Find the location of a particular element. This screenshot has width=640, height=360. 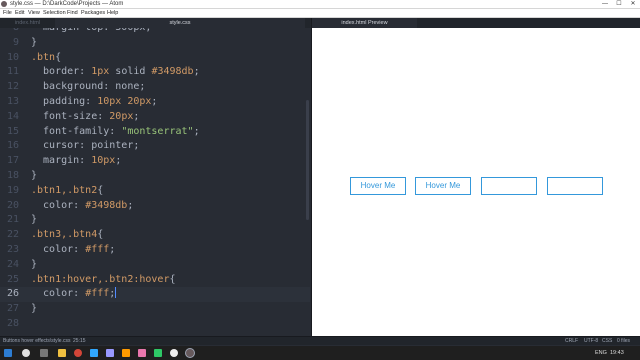

code-token: .btn1:hover,.btn2:hover is located at coordinates (100, 279).